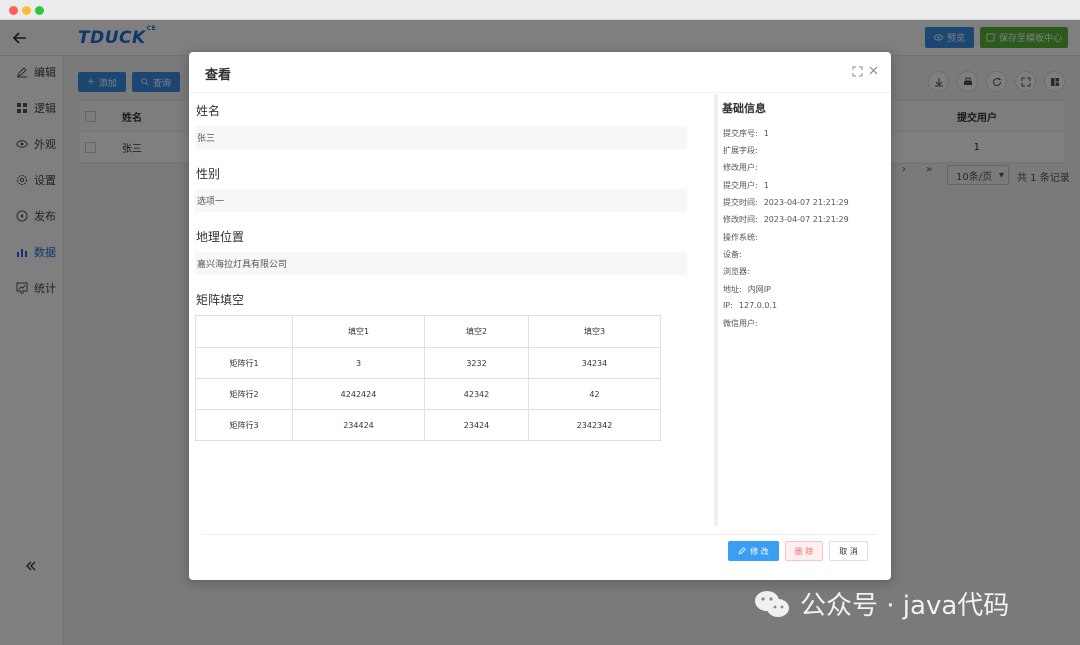  I want to click on info-row: IP: 127.0.0.1, so click(750, 305).